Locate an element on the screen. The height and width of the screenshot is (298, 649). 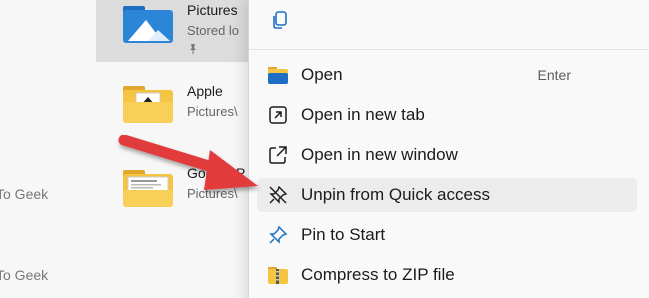
menu-item-compress-to-zip: Compress to ZIP file is located at coordinates (447, 275).